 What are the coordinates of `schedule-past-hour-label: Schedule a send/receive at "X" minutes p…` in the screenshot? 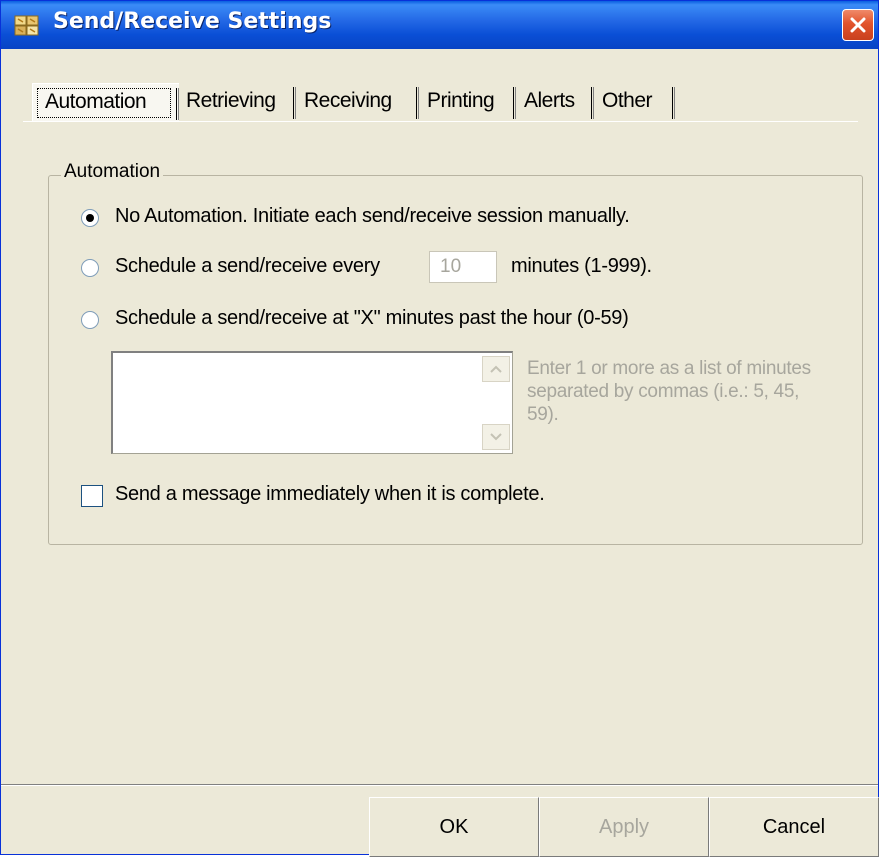 It's located at (372, 318).